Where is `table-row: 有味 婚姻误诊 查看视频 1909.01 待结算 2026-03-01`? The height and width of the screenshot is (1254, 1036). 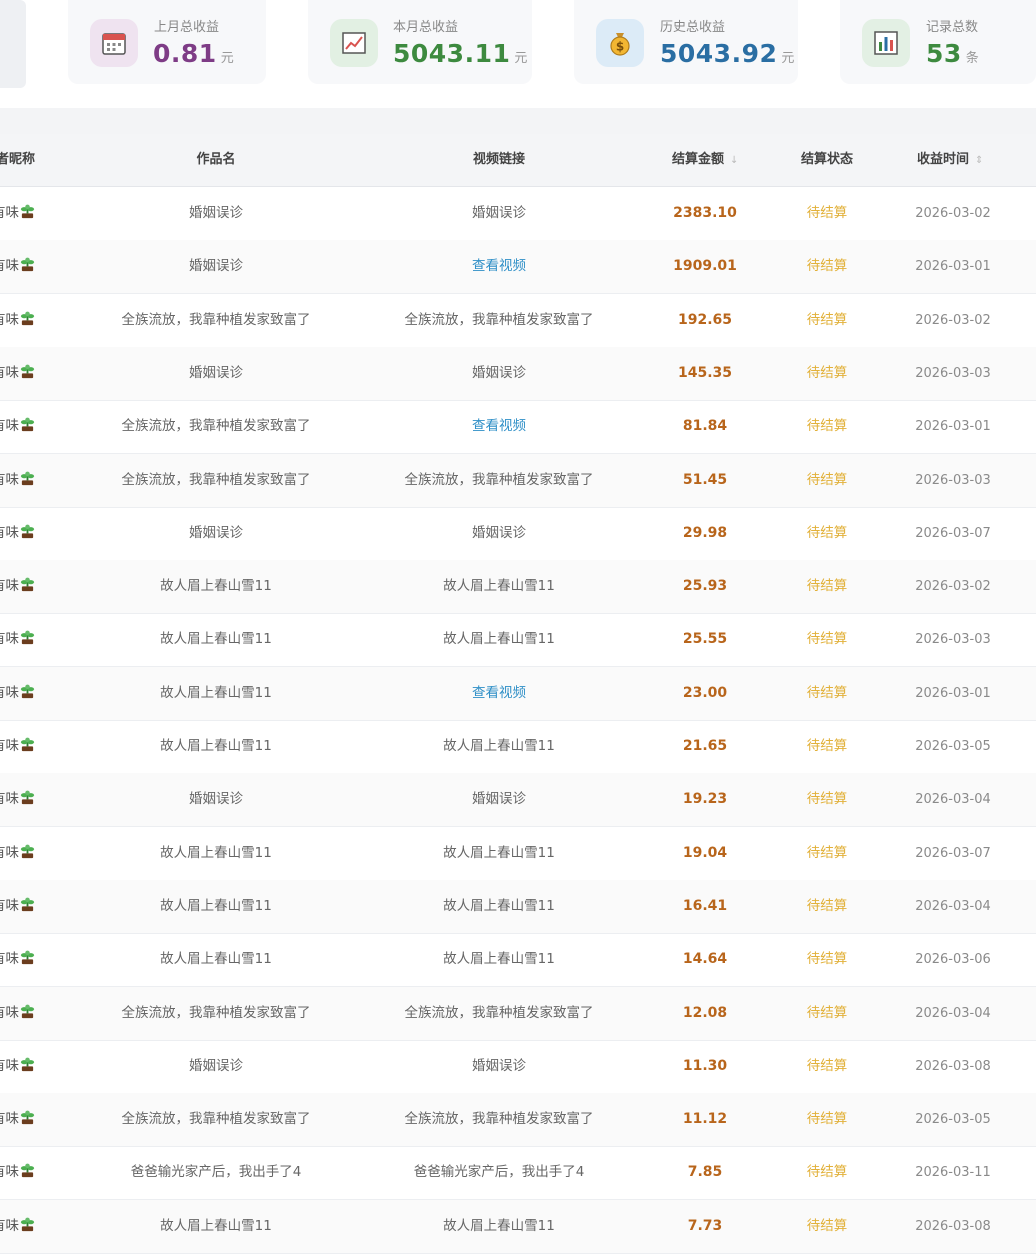 table-row: 有味 婚姻误诊 查看视频 1909.01 待结算 2026-03-01 is located at coordinates (518, 267).